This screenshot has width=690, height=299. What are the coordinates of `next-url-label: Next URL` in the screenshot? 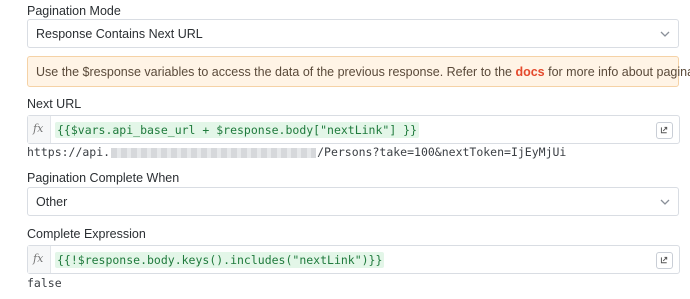 It's located at (54, 104).